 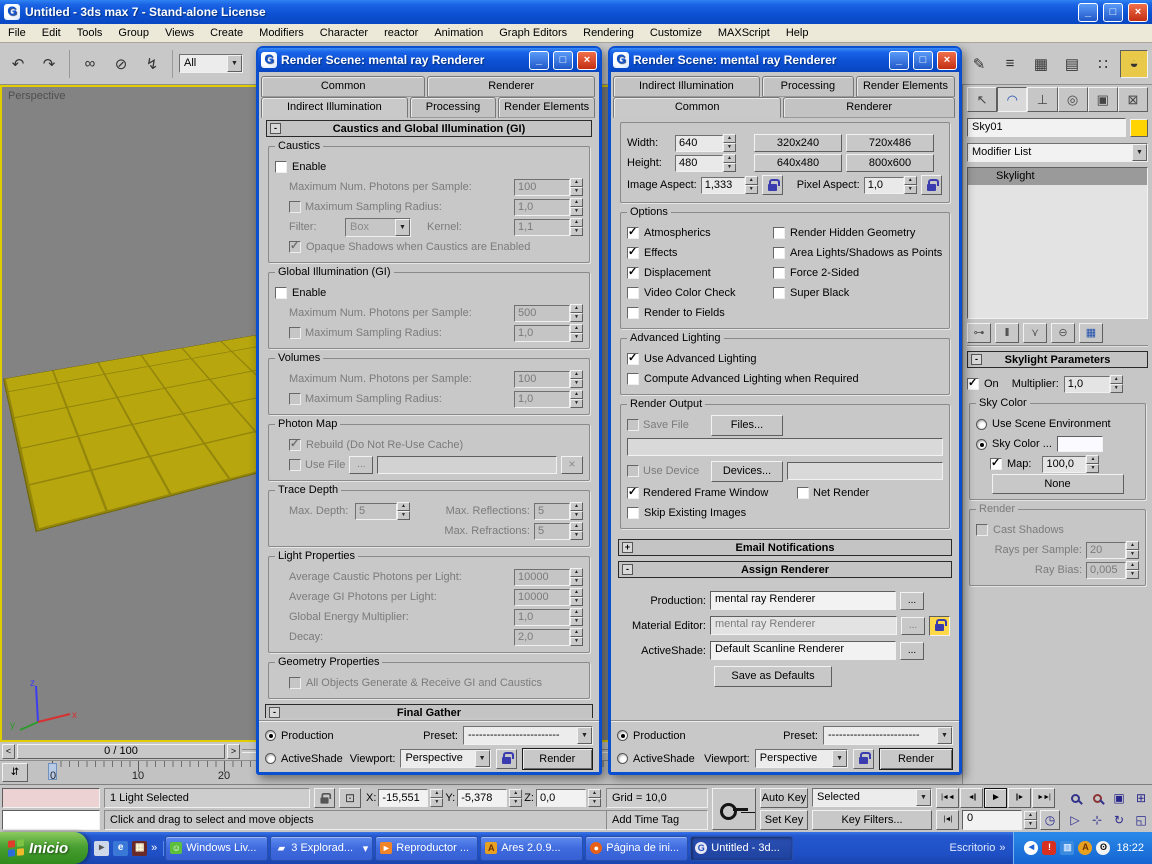 I want to click on image-aspect-lock-icon, so click(x=772, y=185).